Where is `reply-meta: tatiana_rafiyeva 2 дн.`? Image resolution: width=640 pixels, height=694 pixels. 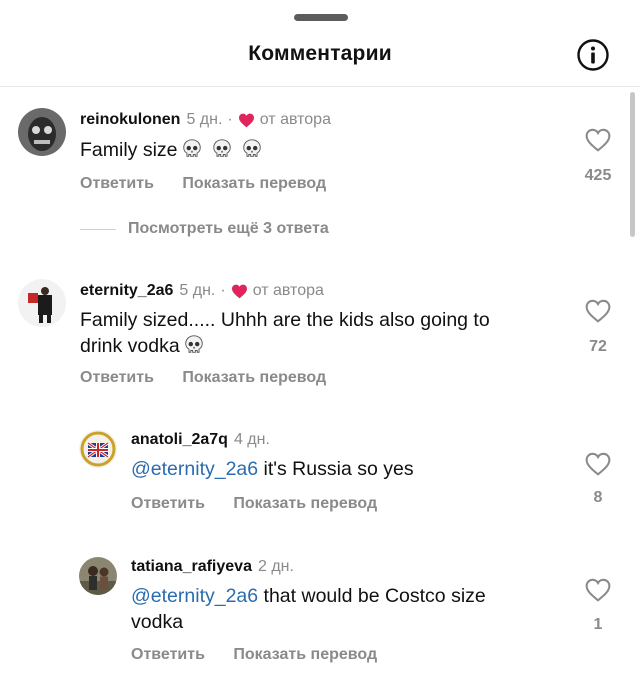
reply-meta: tatiana_rafiyeva 2 дн. is located at coordinates (212, 567).